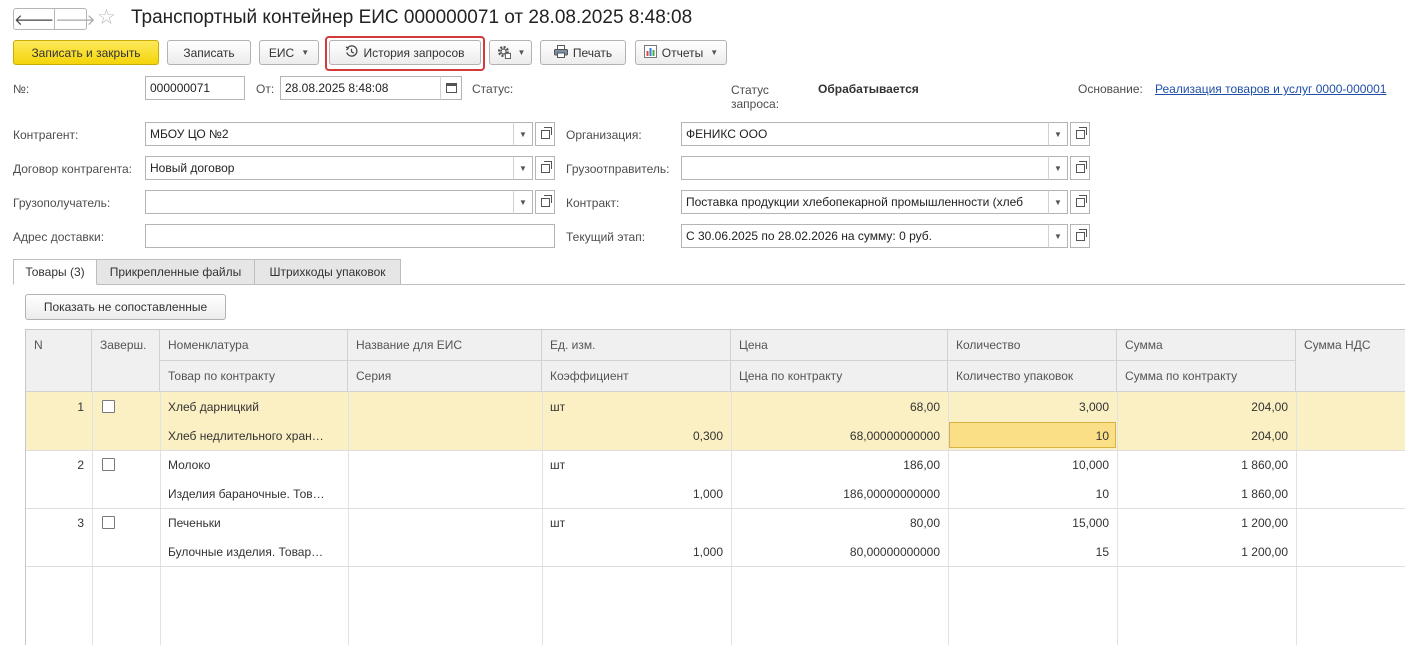  What do you see at coordinates (1206, 345) in the screenshot?
I see `col-header-sum: Сумма` at bounding box center [1206, 345].